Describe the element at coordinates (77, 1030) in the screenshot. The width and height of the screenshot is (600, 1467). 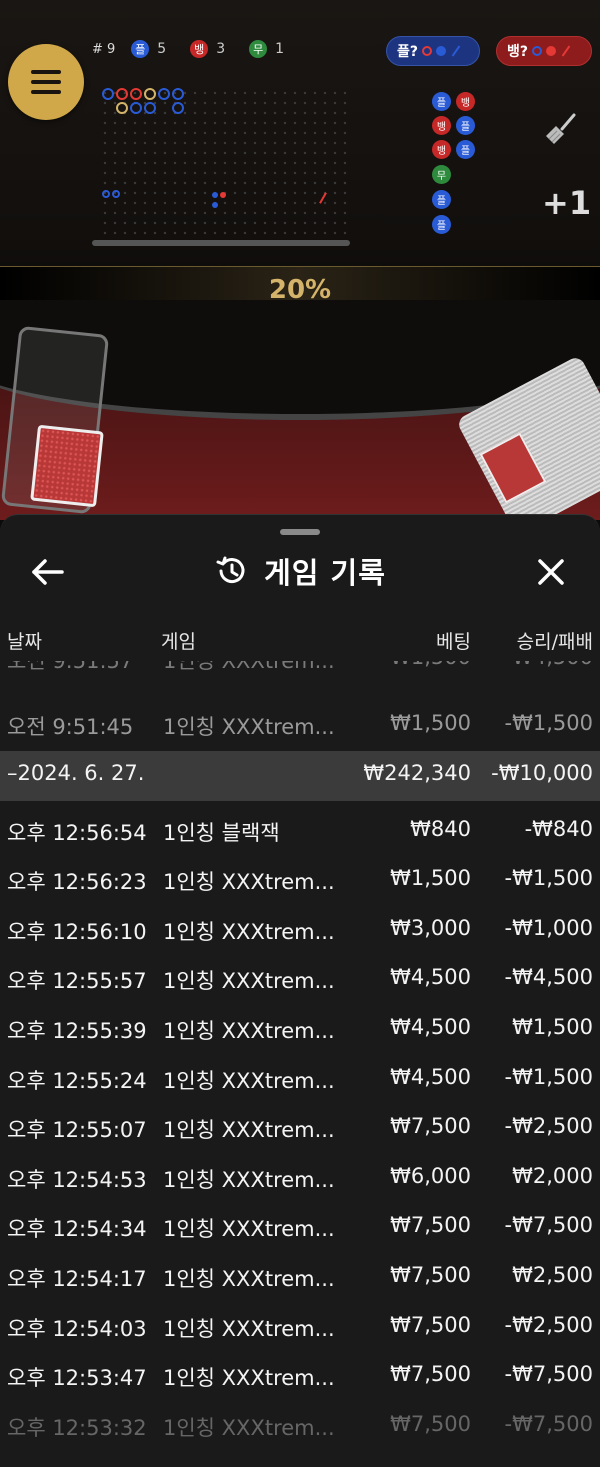
I see `row-time: 오후 12:55:39` at that location.